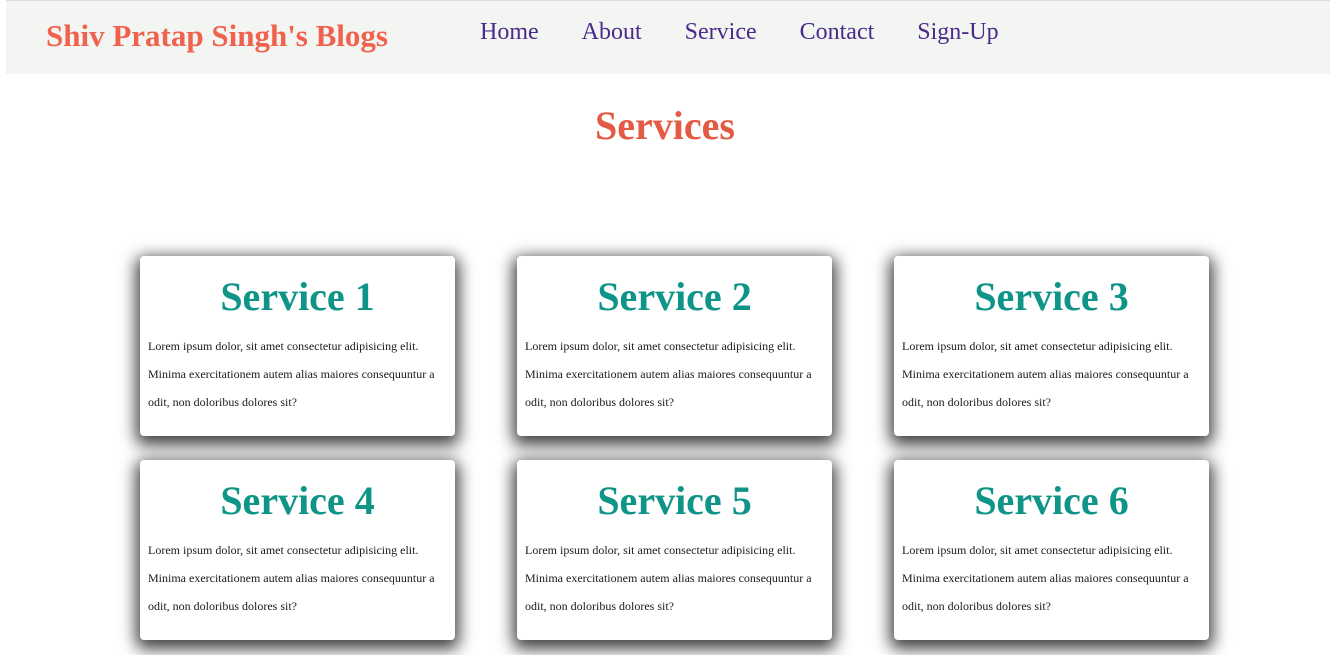  Describe the element at coordinates (957, 32) in the screenshot. I see `nav-link-sign-up: Sign-Up` at that location.